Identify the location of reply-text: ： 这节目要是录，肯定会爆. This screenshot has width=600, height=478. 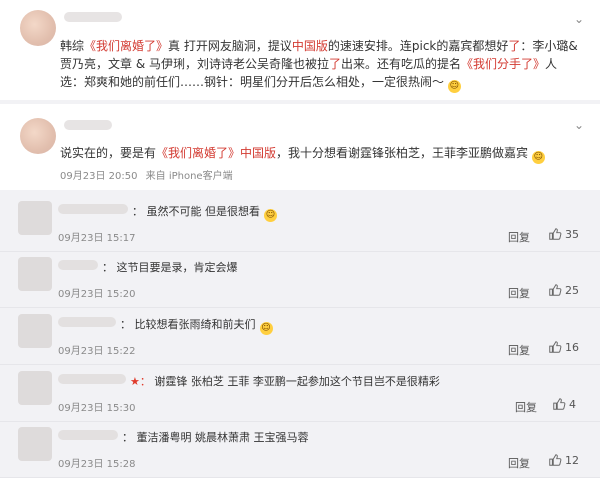
(170, 267).